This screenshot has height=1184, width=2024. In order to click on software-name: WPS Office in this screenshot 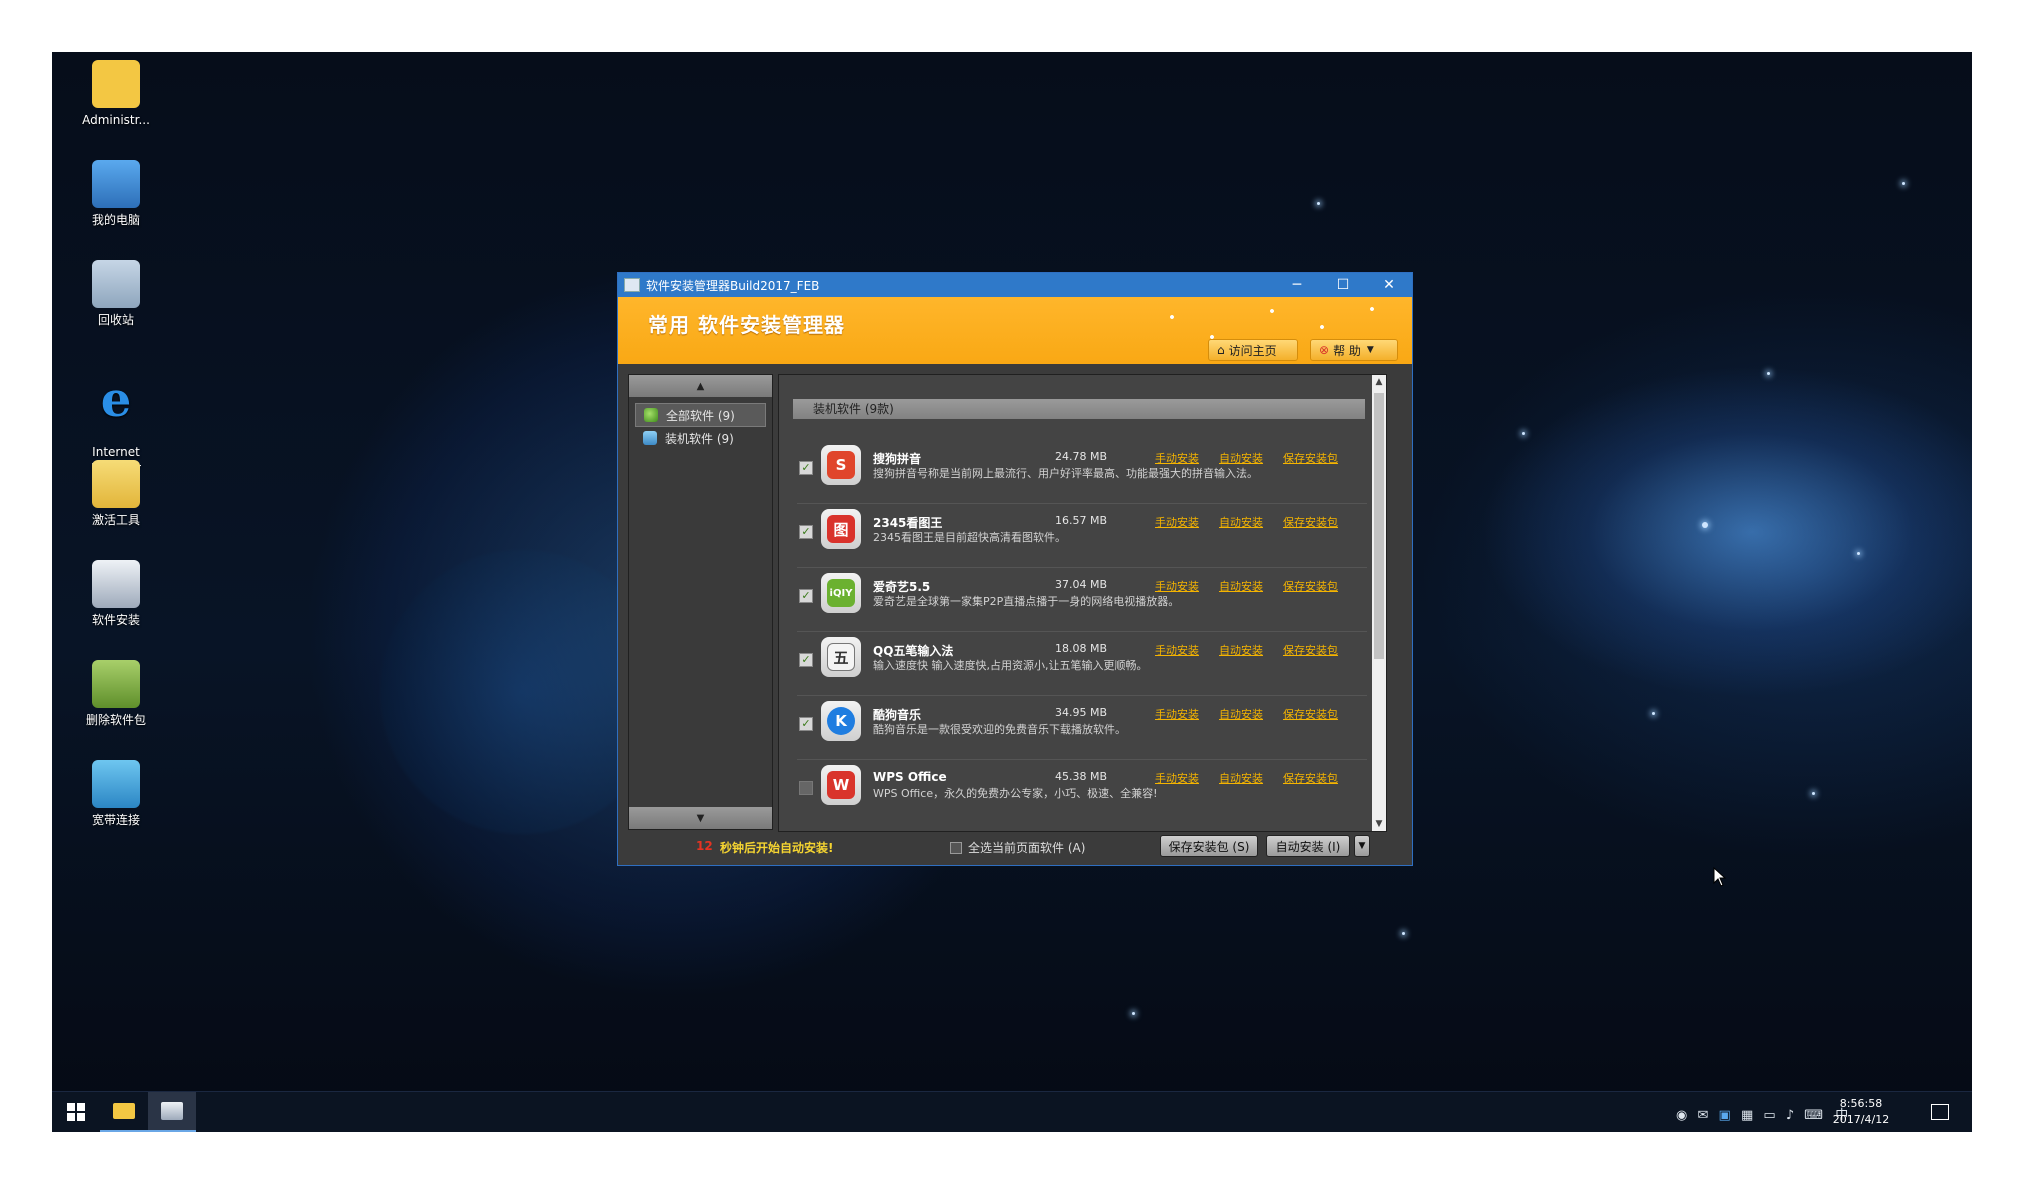, I will do `click(910, 777)`.